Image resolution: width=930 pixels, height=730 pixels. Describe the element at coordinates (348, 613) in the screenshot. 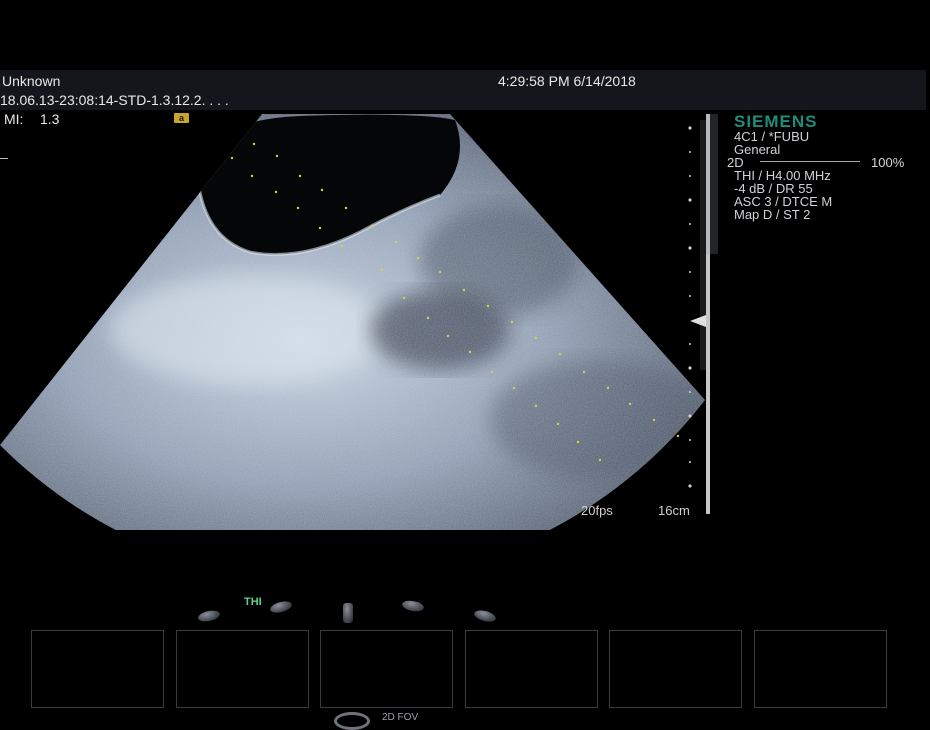

I see `soft-knob-toggle` at that location.